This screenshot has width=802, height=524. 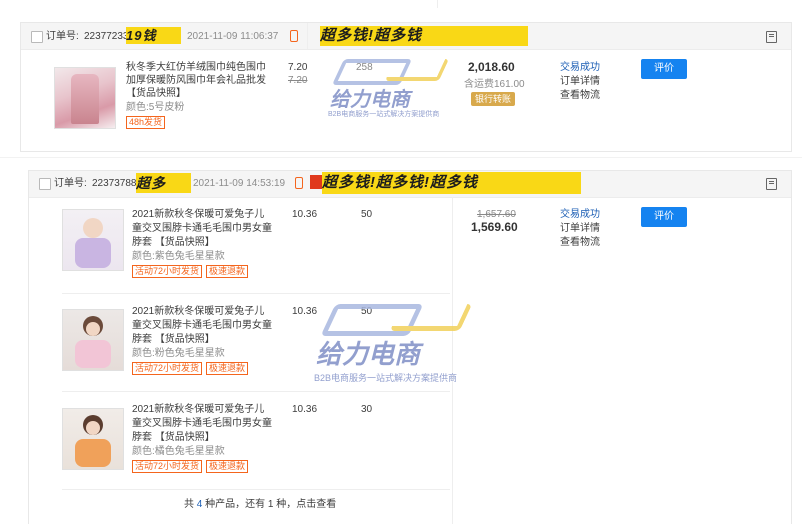 I want to click on footer-count: 4, so click(x=199, y=504).